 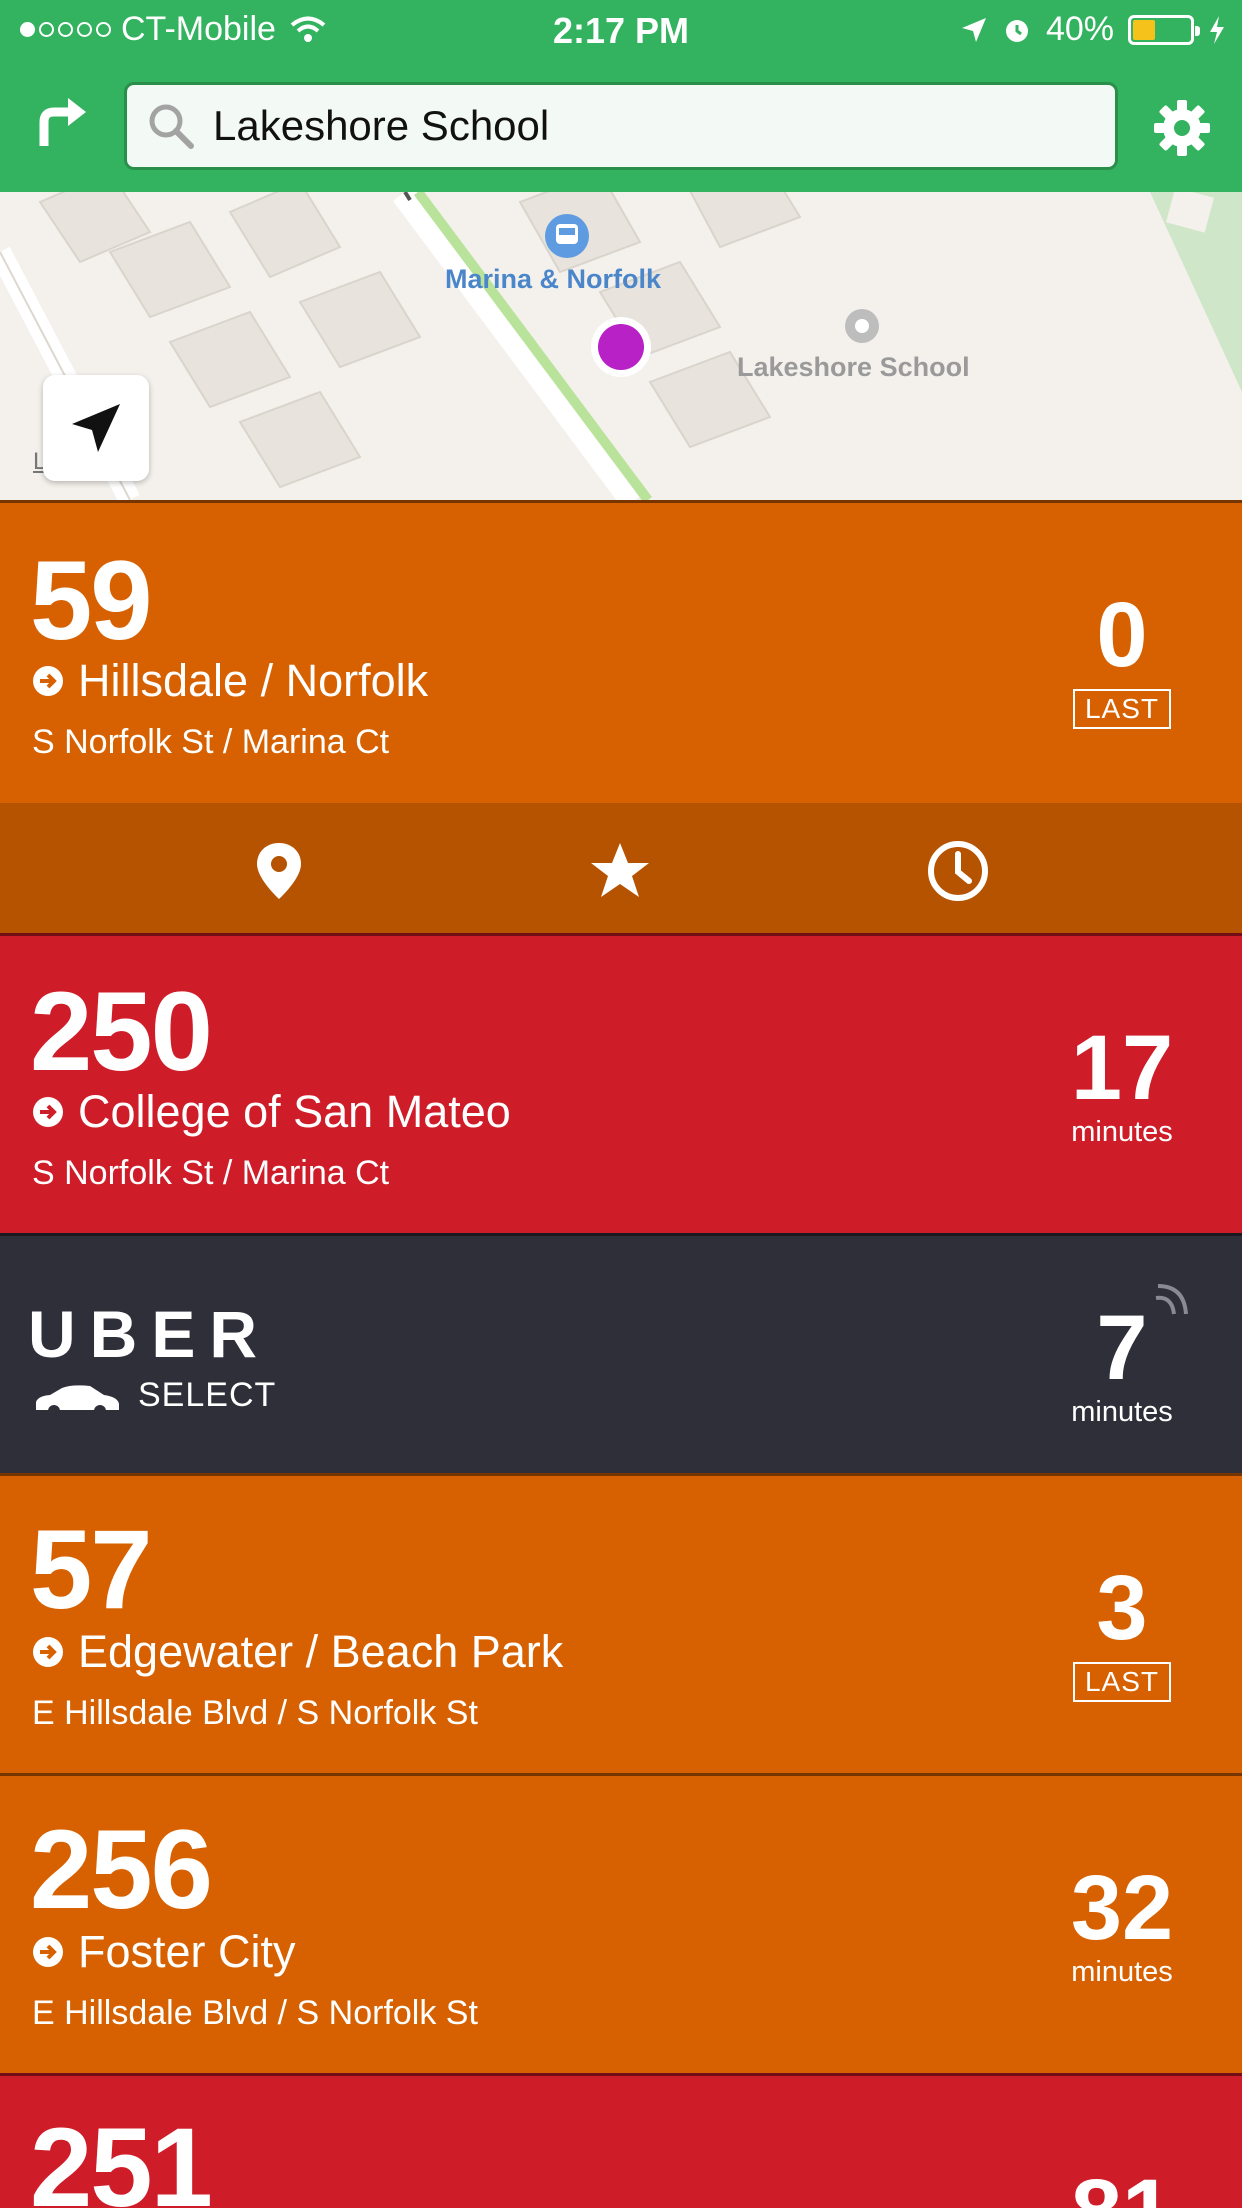 I want to click on route-eta: 0 LAST, so click(x=1122, y=659).